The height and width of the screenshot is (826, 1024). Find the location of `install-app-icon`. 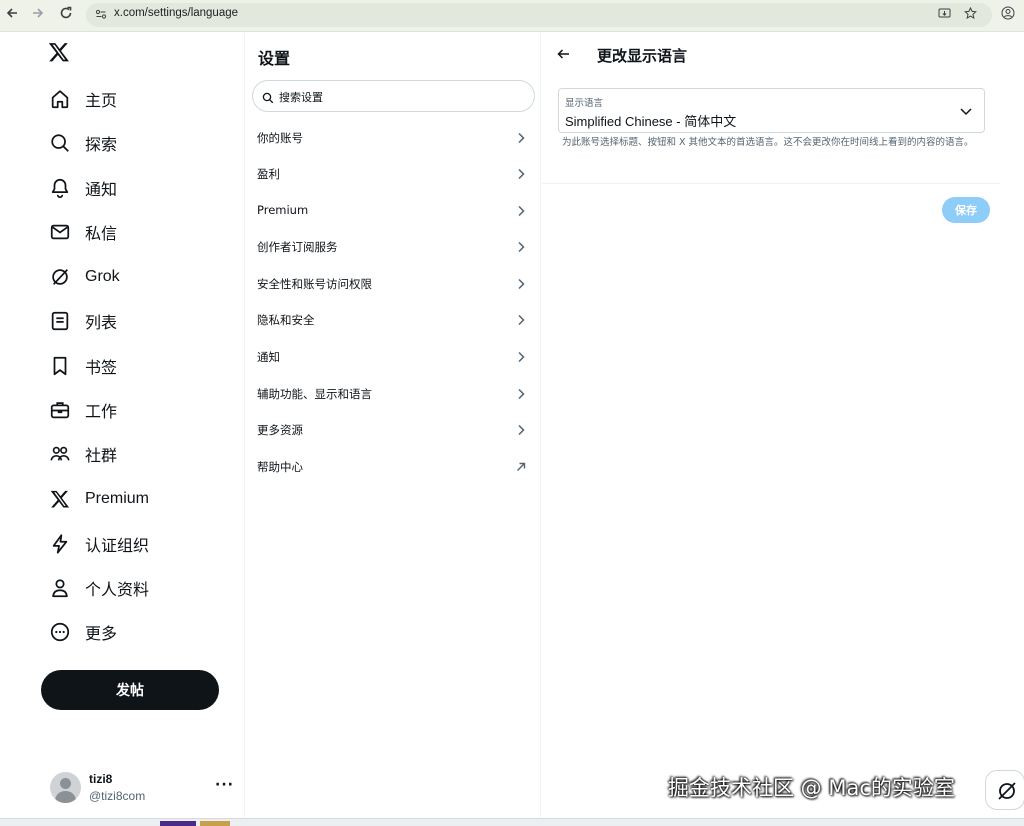

install-app-icon is located at coordinates (944, 15).